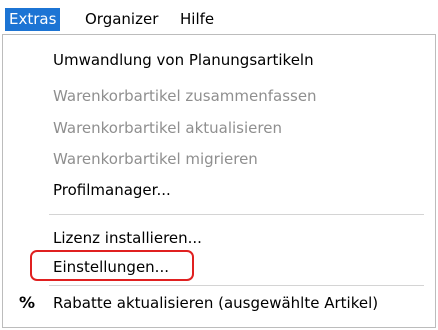 The height and width of the screenshot is (330, 438). I want to click on menu-item-warenkorbartikel-aktualisieren: Warenkorbartikel aktualisieren, so click(167, 128).